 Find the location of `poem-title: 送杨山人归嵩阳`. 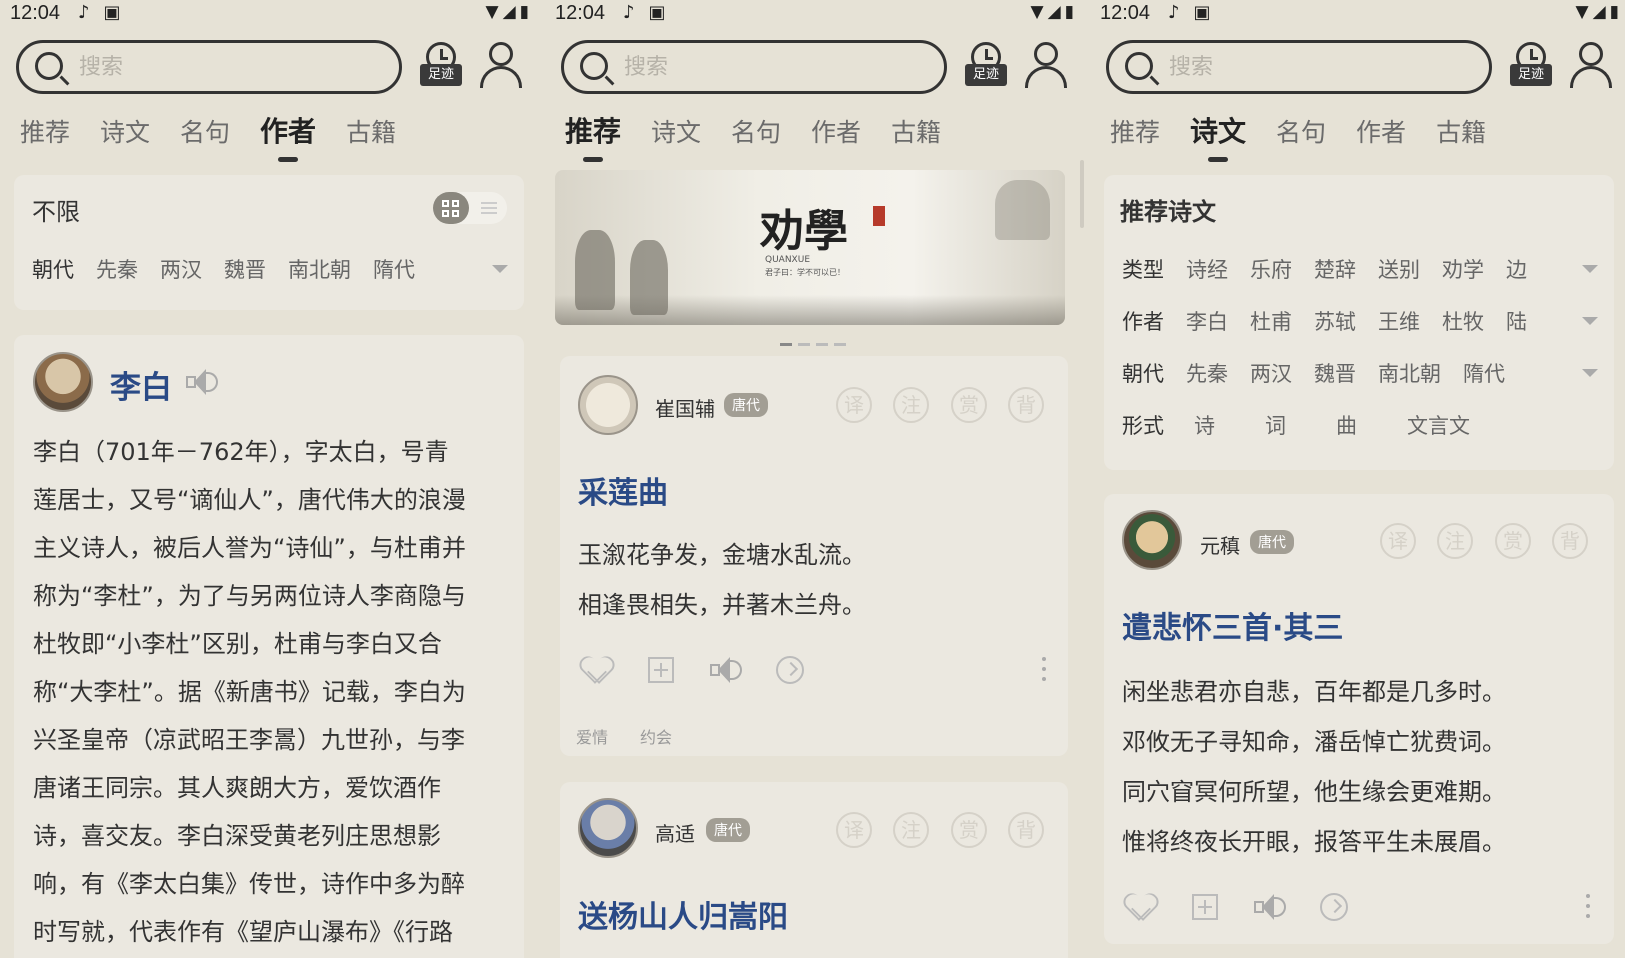

poem-title: 送杨山人归嵩阳 is located at coordinates (683, 914).